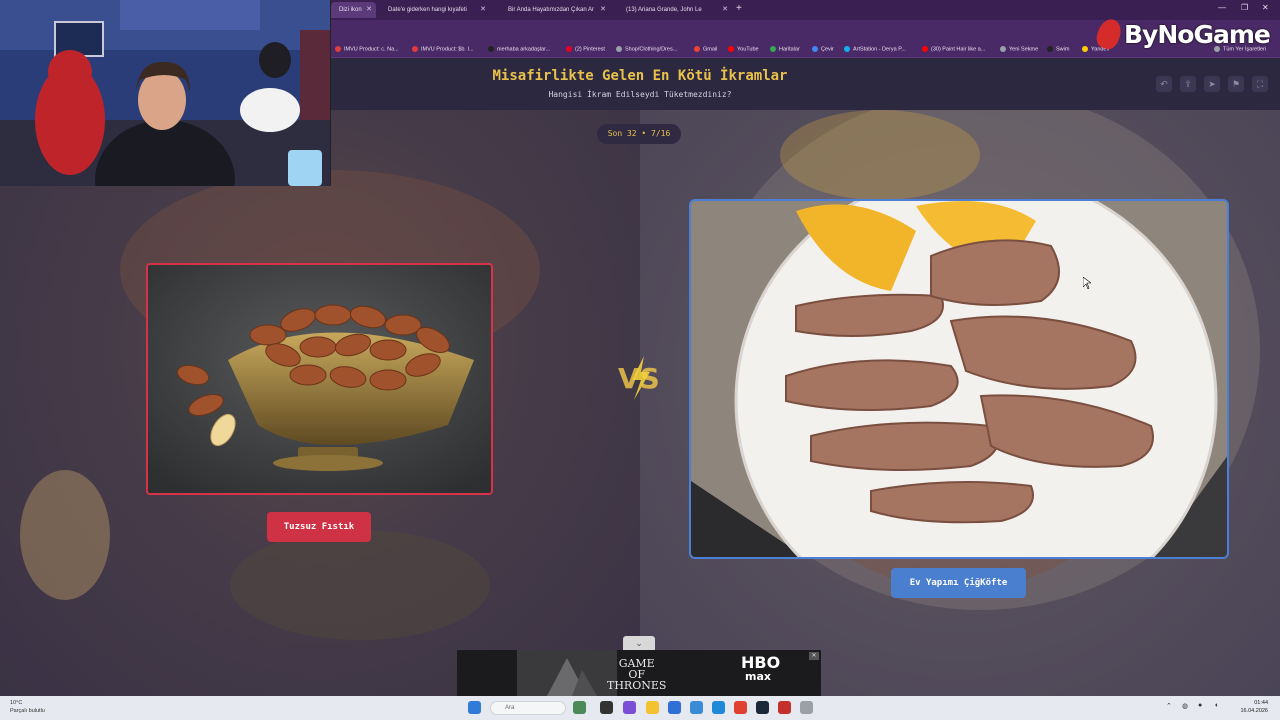  Describe the element at coordinates (427, 10) in the screenshot. I see `tab-label: Date'e giderken hangi kıyafeti` at that location.